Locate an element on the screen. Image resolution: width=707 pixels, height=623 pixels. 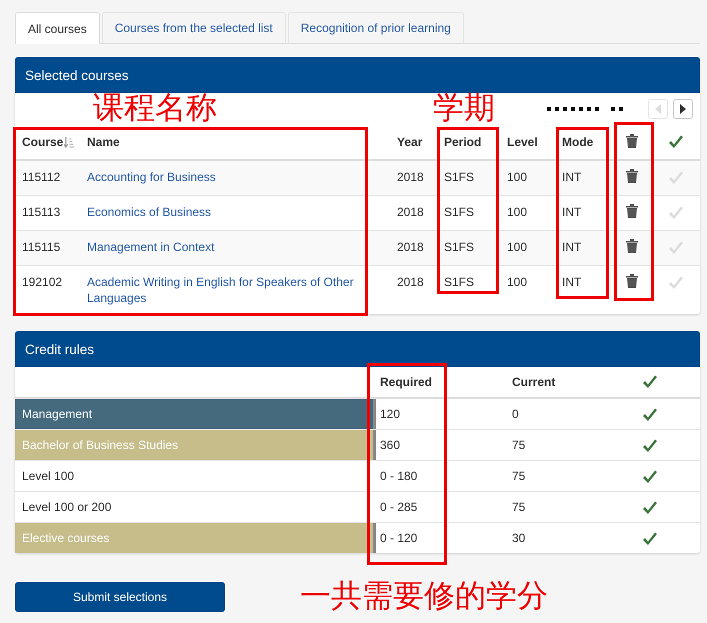
column-header: Level is located at coordinates (522, 142).